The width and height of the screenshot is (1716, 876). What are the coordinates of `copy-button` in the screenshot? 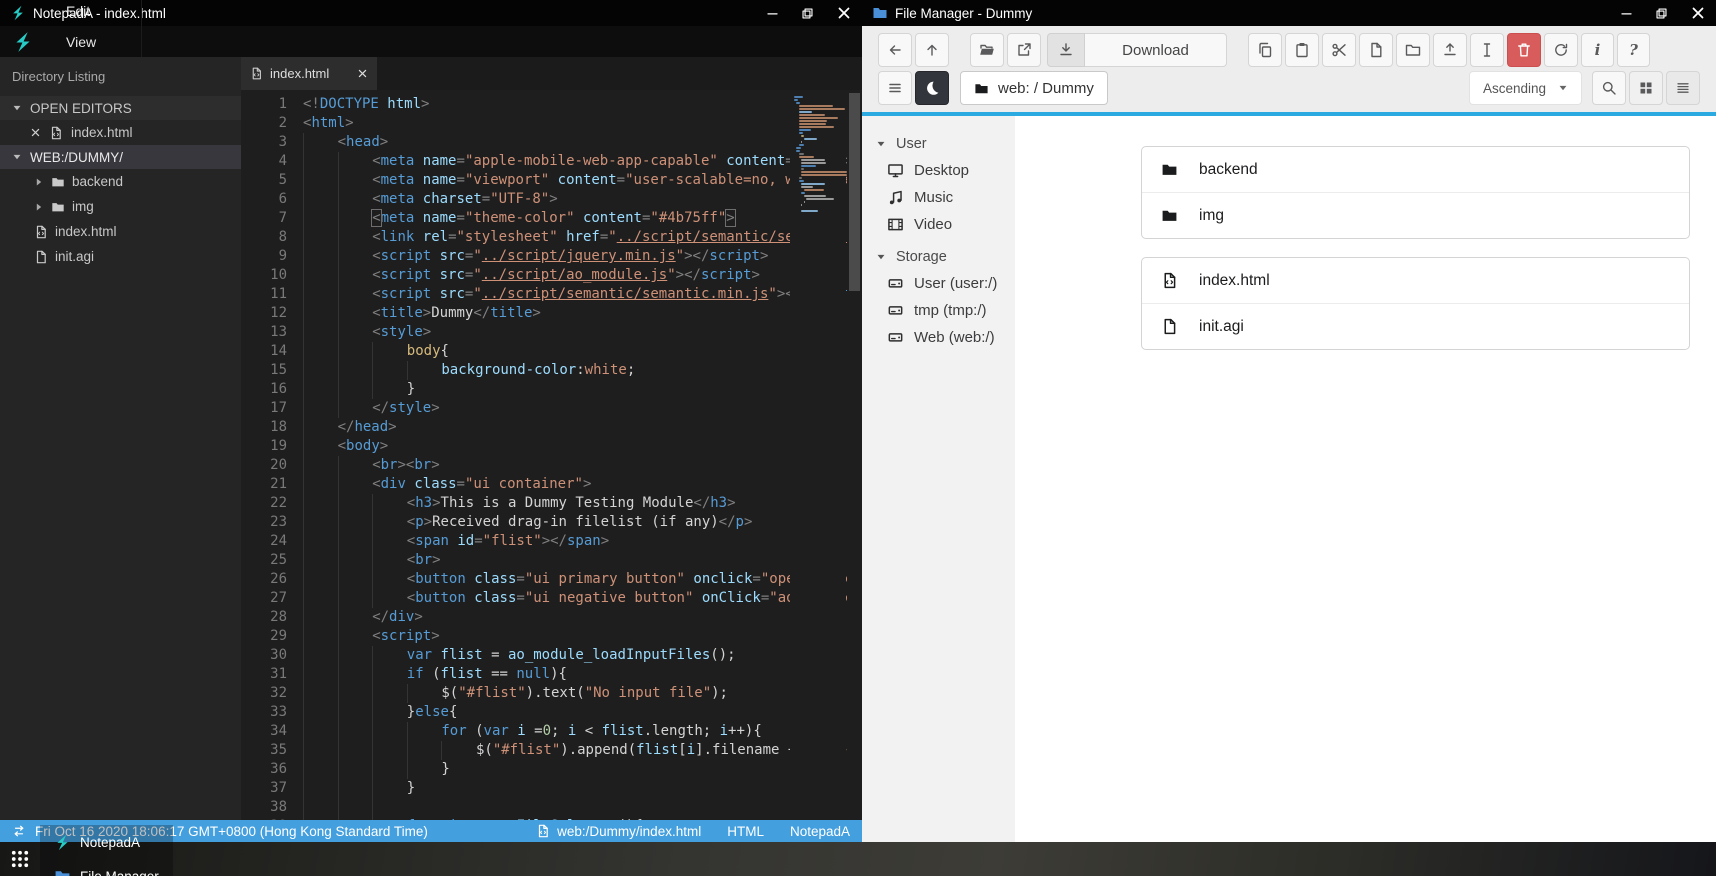 It's located at (1265, 50).